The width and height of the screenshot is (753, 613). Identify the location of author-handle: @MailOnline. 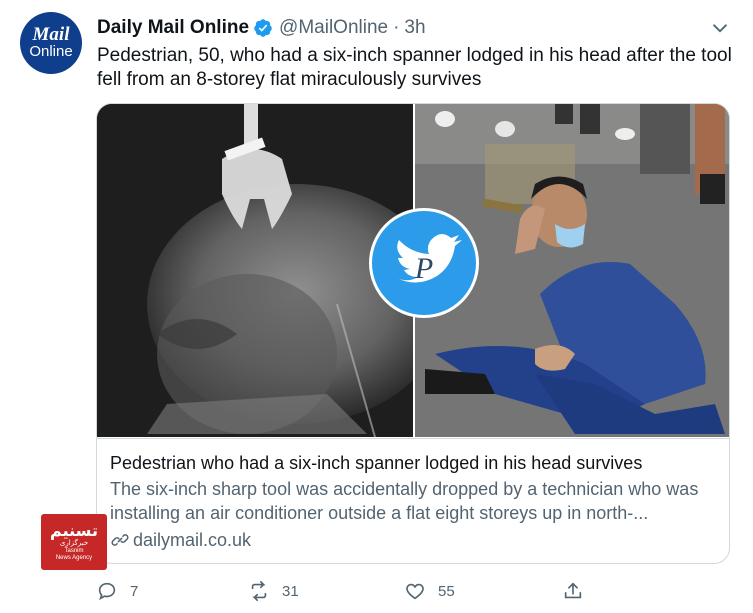
(333, 28).